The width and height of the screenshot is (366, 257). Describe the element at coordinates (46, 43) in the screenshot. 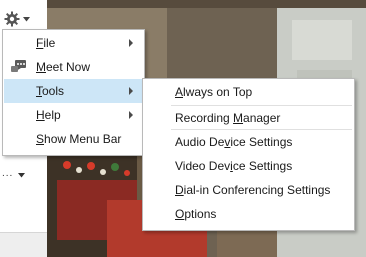

I see `menu-item-label: File` at that location.